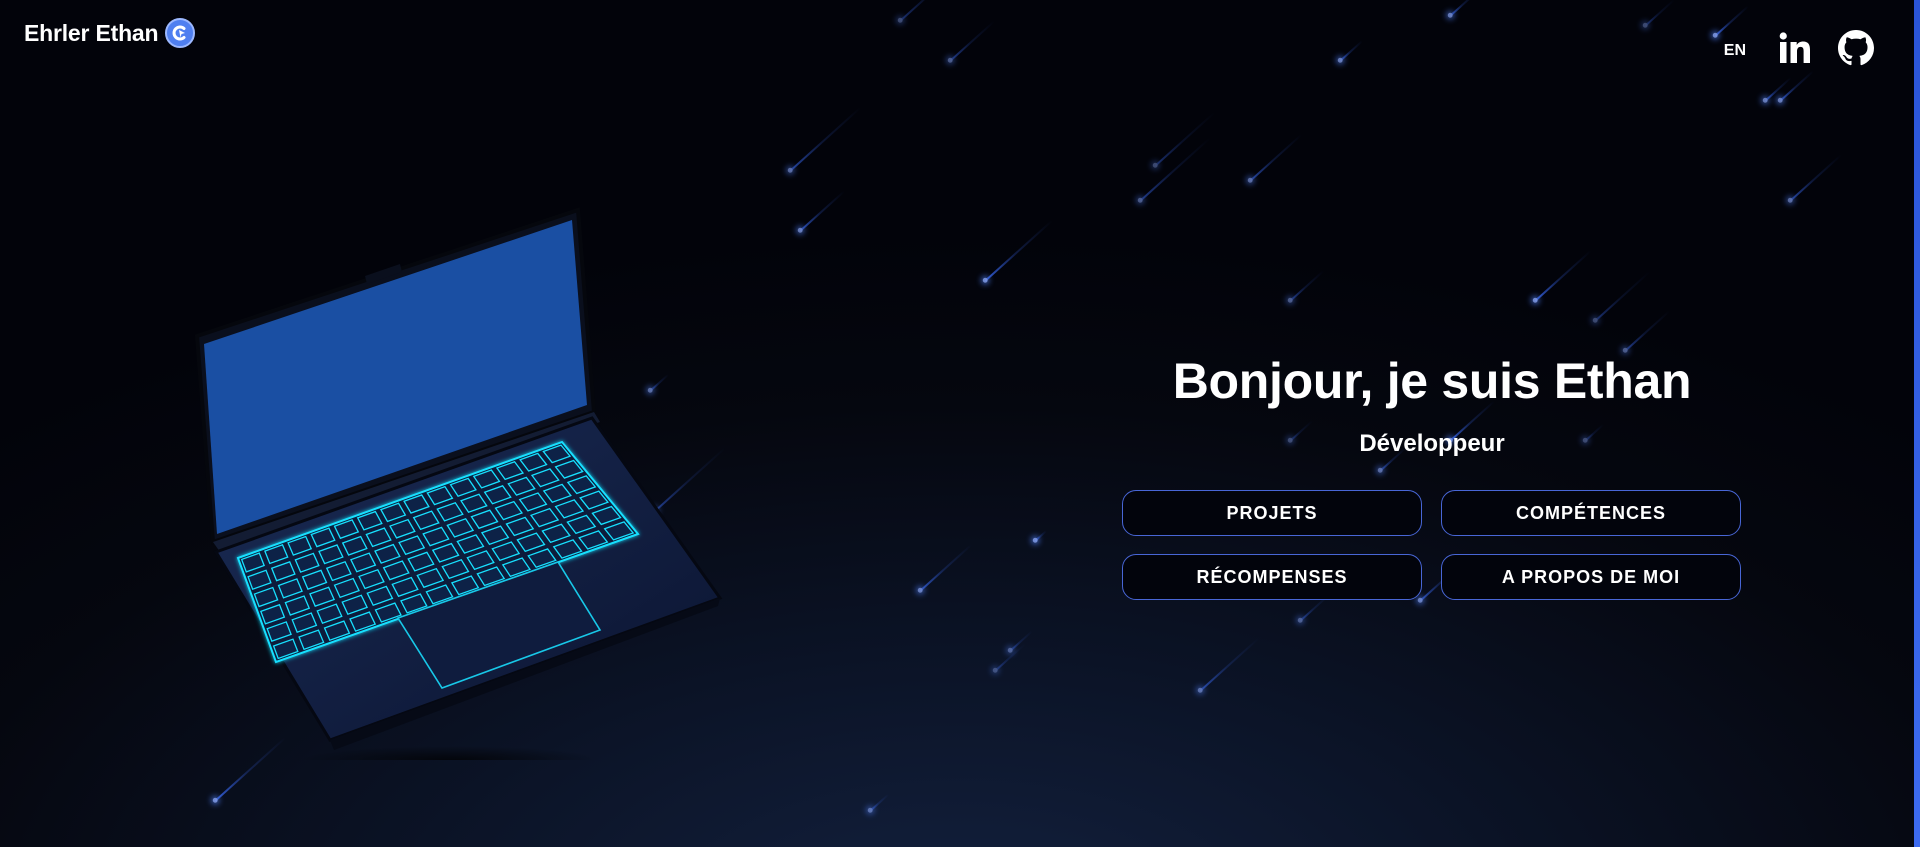 Image resolution: width=1920 pixels, height=847 pixels. What do you see at coordinates (1432, 443) in the screenshot?
I see `hero-subtitle: Développeur` at bounding box center [1432, 443].